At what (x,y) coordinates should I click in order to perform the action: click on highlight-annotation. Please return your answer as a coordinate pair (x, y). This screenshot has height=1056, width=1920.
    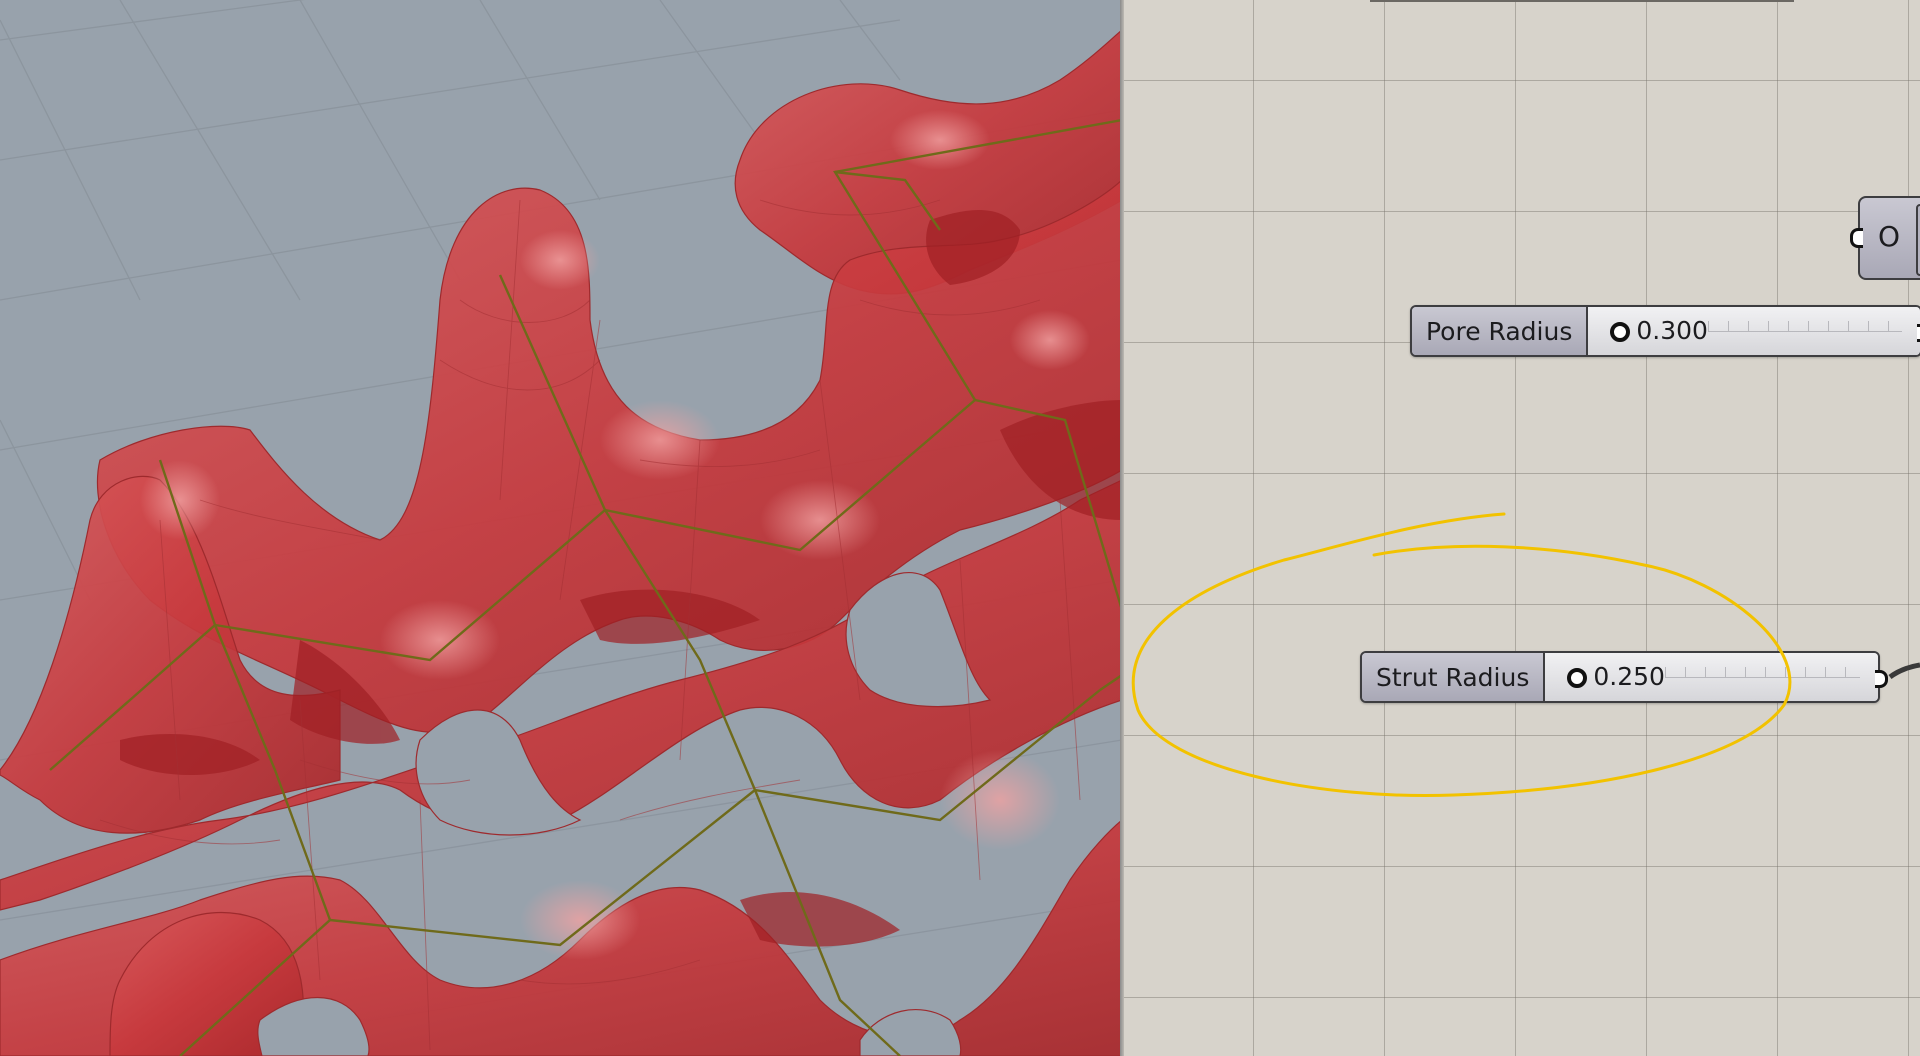
    Looking at the image, I should click on (1461, 654).